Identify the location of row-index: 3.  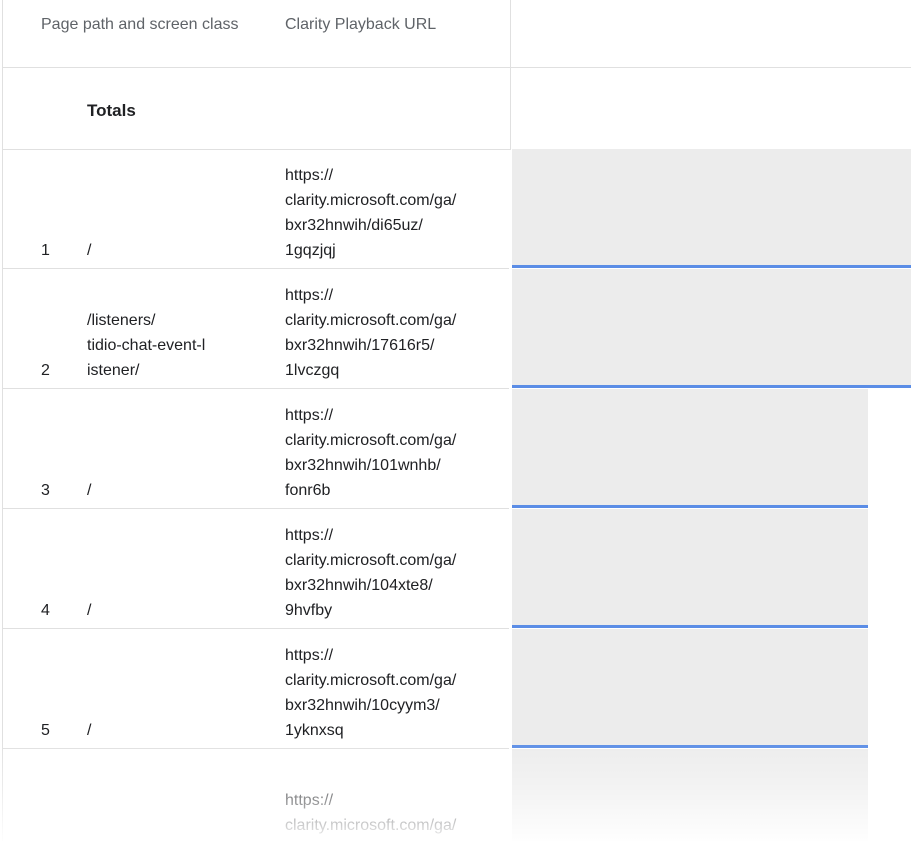
(45, 490).